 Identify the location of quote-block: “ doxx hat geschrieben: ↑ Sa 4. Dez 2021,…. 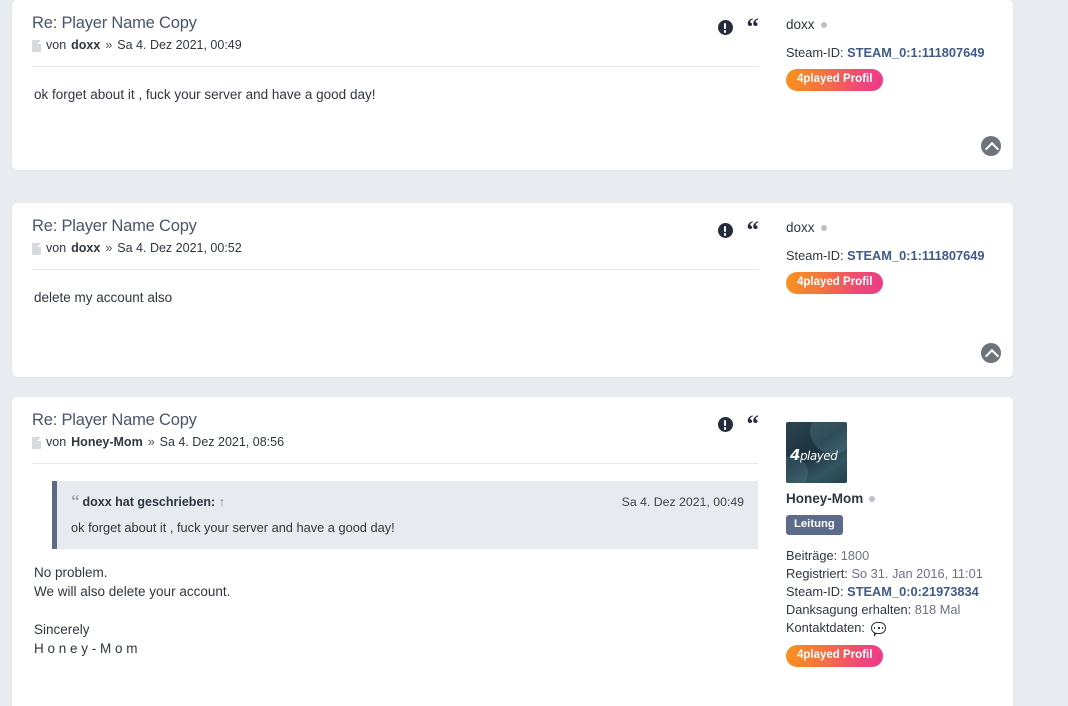
(405, 515).